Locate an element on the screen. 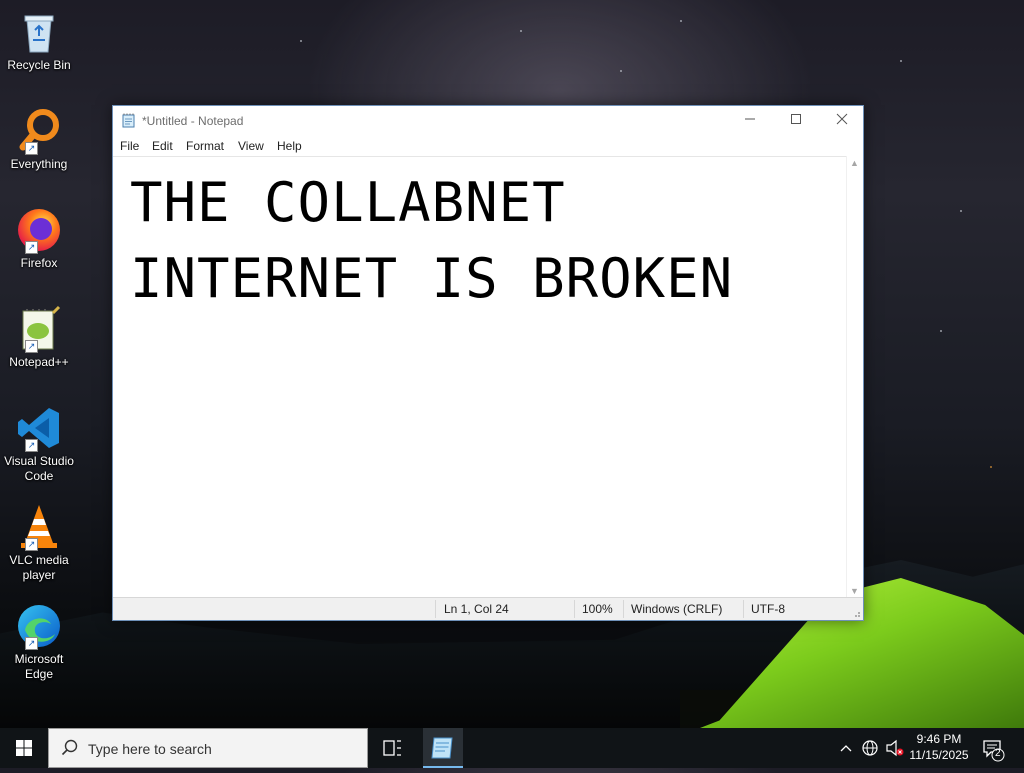  menu-view: View is located at coordinates (251, 146).